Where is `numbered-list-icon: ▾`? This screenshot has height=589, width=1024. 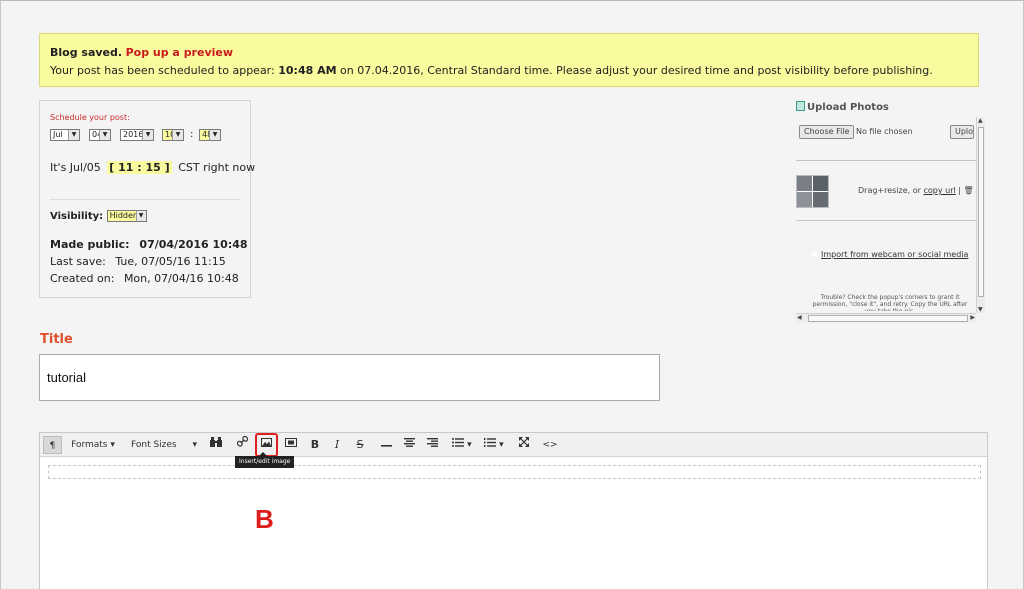
numbered-list-icon: ▾ is located at coordinates (494, 445).